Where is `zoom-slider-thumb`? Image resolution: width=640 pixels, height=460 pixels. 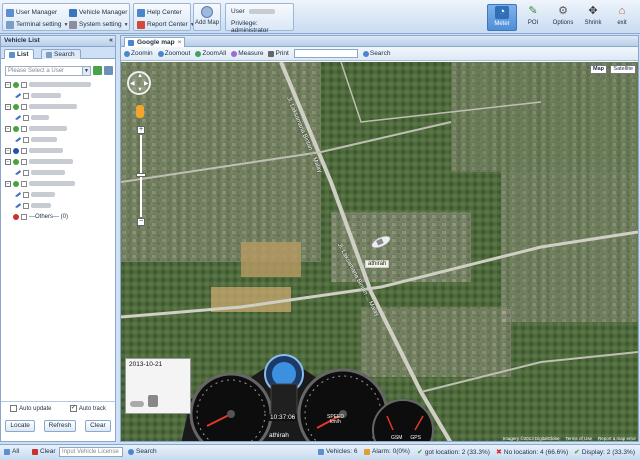
zoom-slider-thumb is located at coordinates (141, 175).